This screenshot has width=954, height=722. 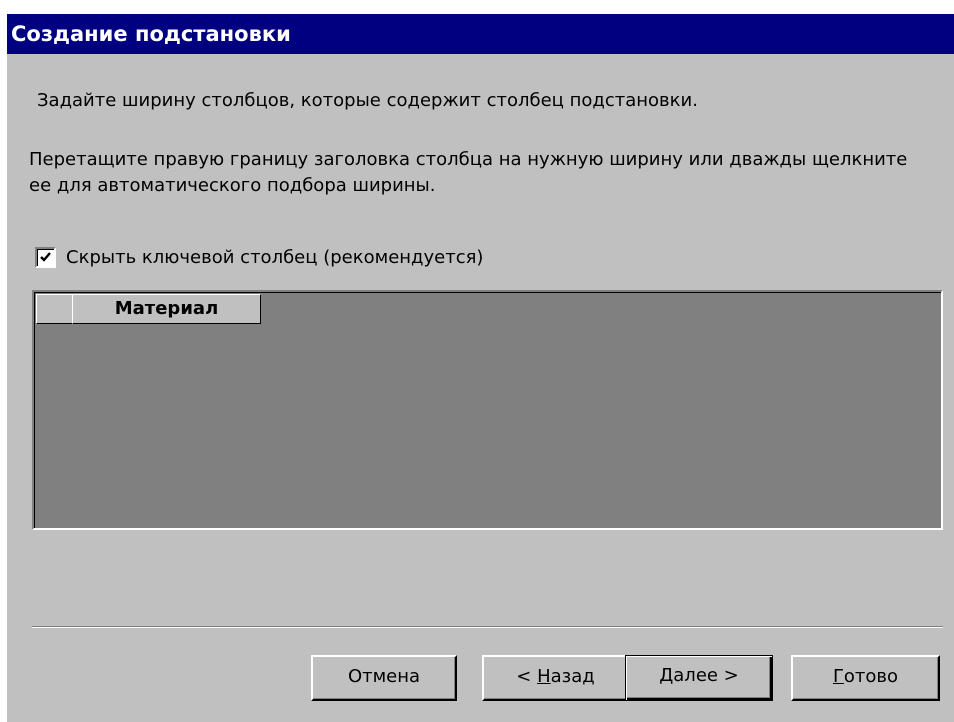 I want to click on next-button: Далее >, so click(x=699, y=678).